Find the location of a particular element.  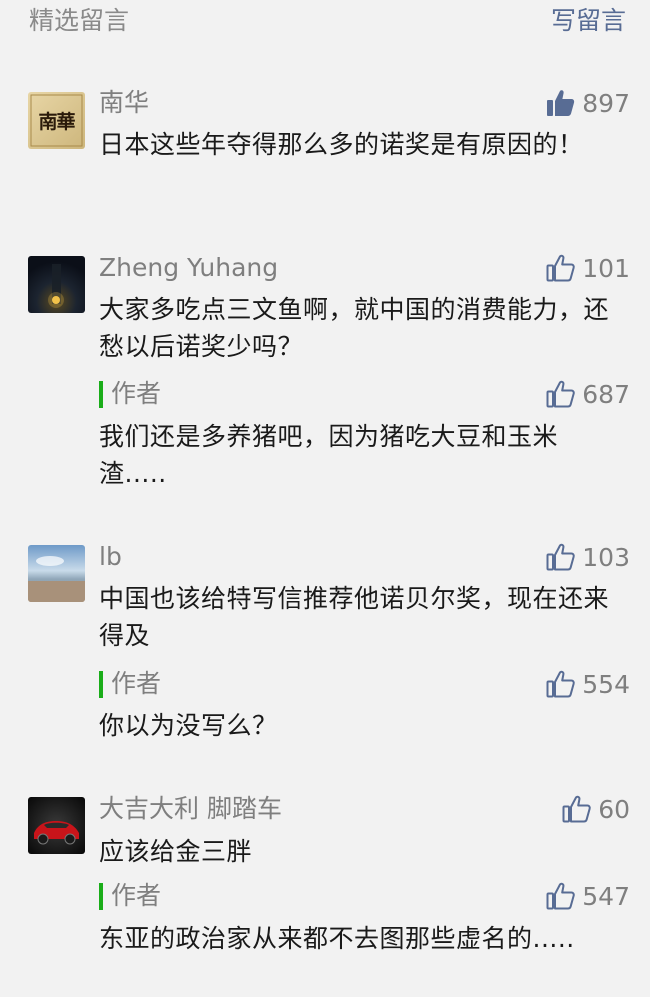

comment-text: 中国也该给特写信推荐他诺贝尔奖，现在还来得及 is located at coordinates (354, 617).